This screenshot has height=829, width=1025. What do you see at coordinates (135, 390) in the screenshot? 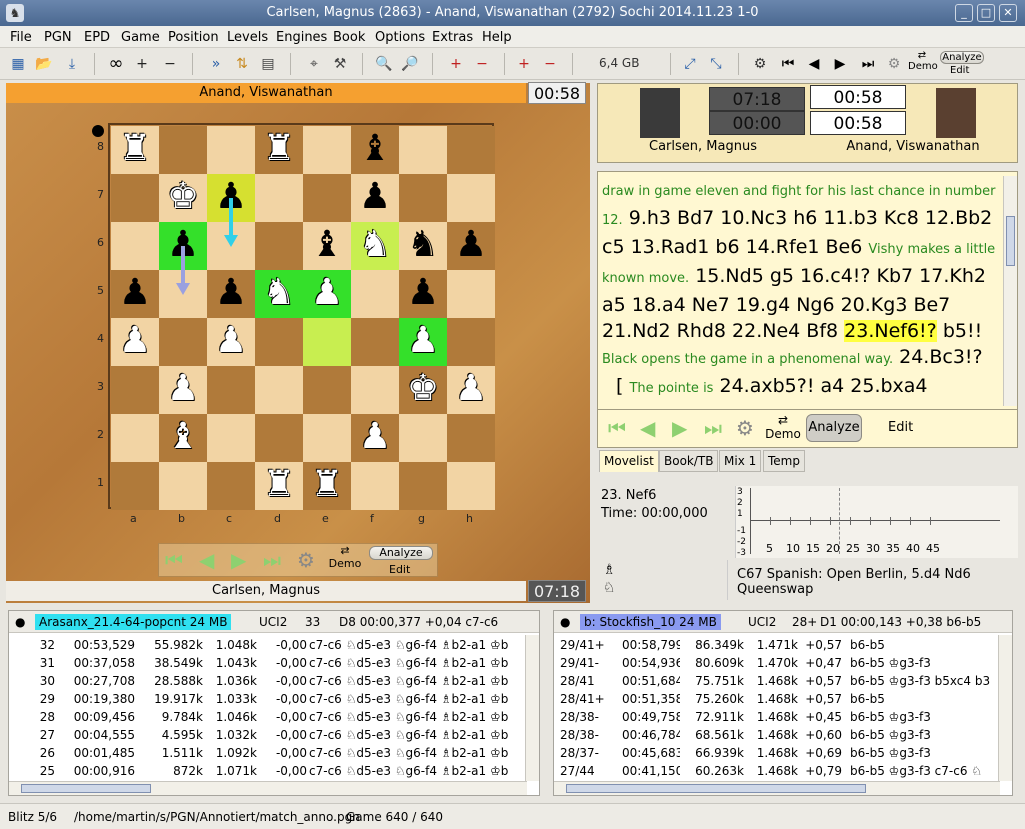
I see `square-a3` at bounding box center [135, 390].